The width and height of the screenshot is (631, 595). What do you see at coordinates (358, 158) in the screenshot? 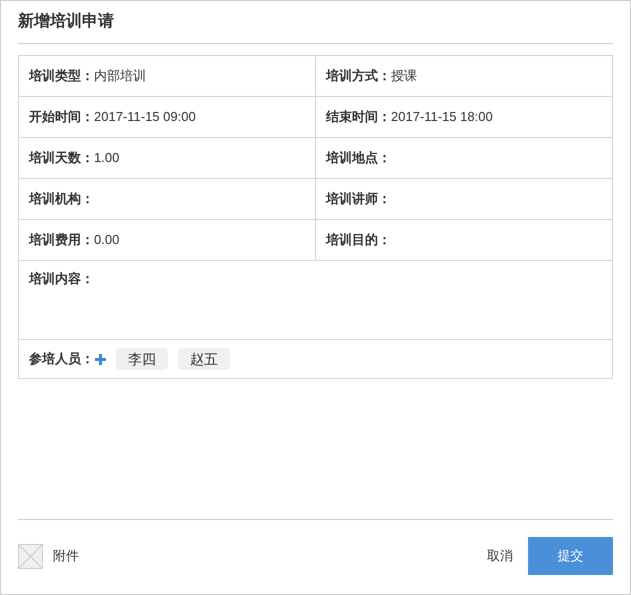
I see `field-label: 培训地点：` at bounding box center [358, 158].